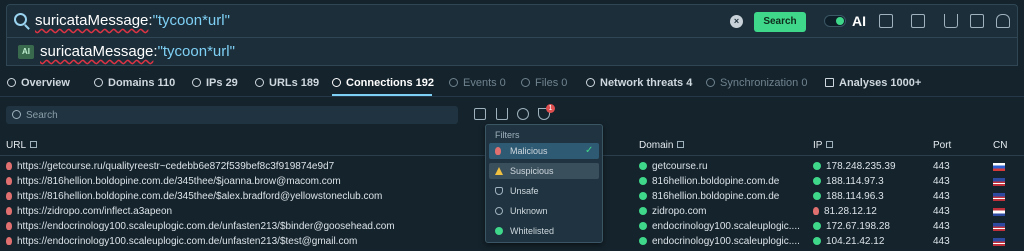 The width and height of the screenshot is (1024, 251). I want to click on ip-cell: 104.21.42.12, so click(848, 241).